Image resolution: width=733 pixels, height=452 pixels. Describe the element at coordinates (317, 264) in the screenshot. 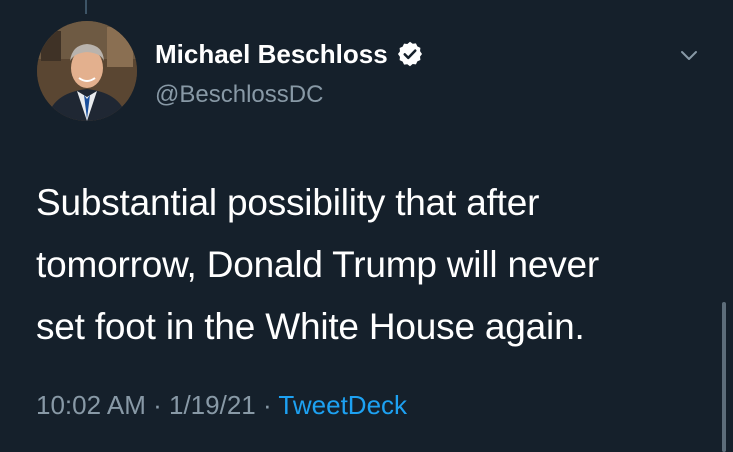

I see `tweet-text-line: tomorrow, Donald Trump will never` at that location.